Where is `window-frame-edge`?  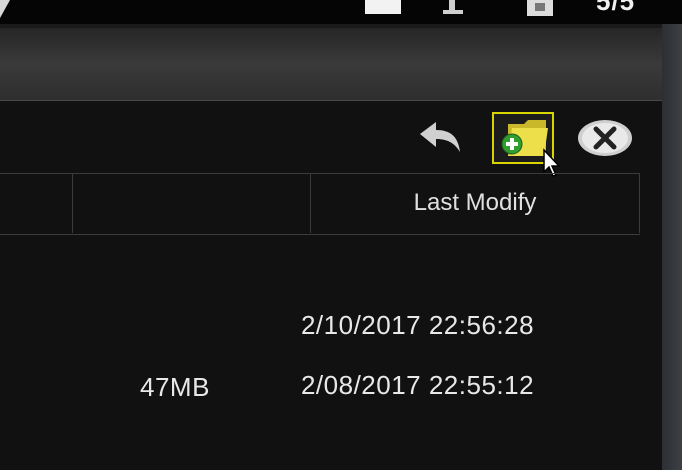
window-frame-edge is located at coordinates (672, 247).